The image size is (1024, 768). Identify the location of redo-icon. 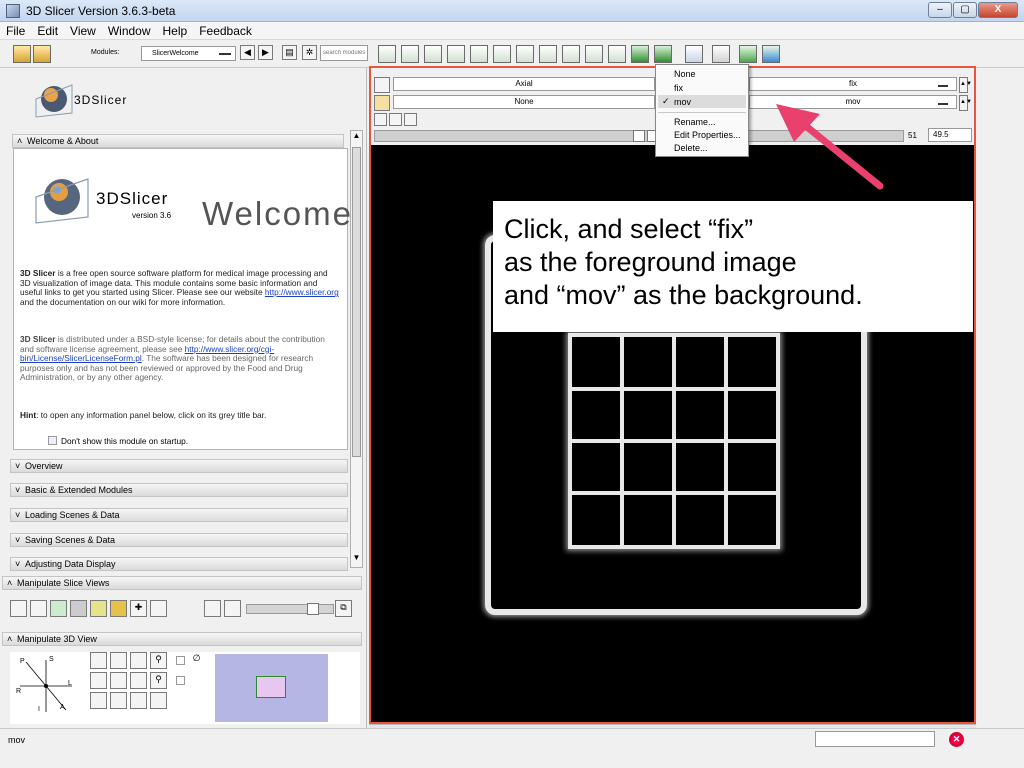
(663, 54).